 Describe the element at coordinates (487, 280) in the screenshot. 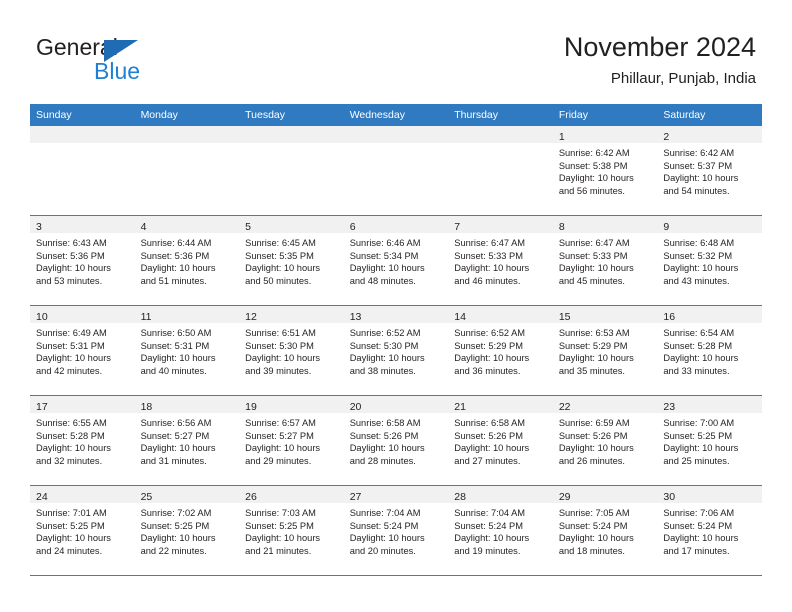

I see `daylight-text-line2: and 46 minutes.` at that location.